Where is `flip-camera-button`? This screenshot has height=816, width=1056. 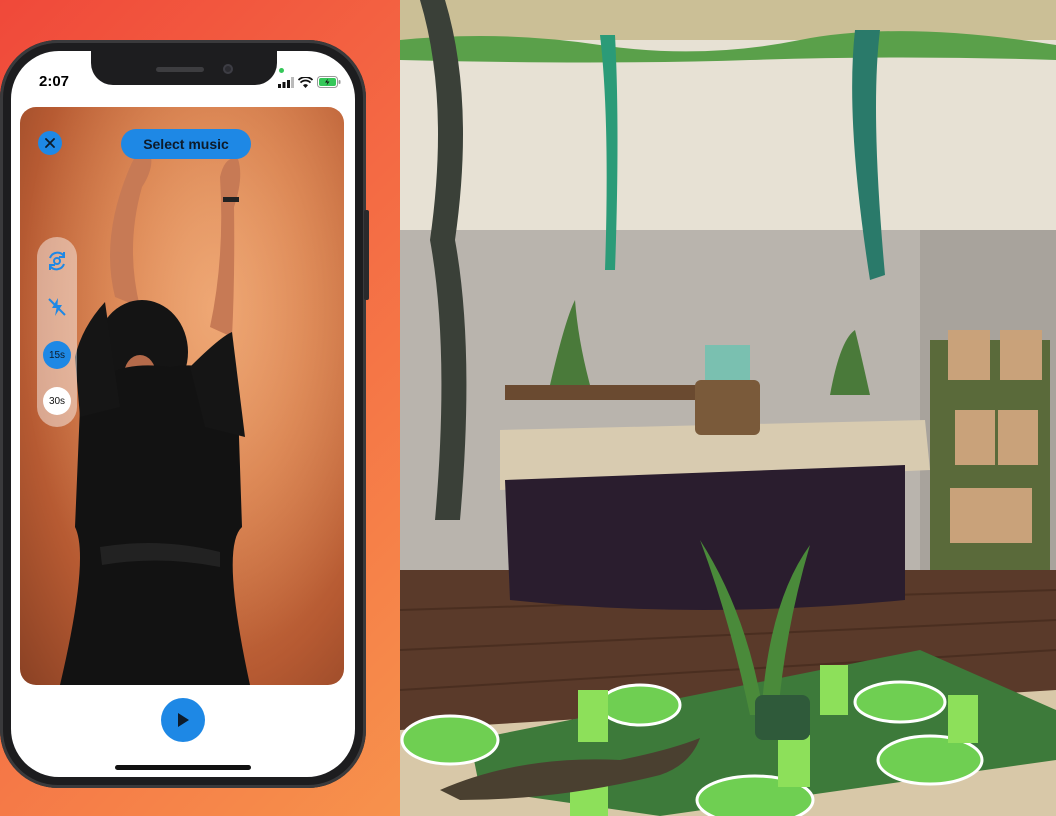
flip-camera-button is located at coordinates (57, 261).